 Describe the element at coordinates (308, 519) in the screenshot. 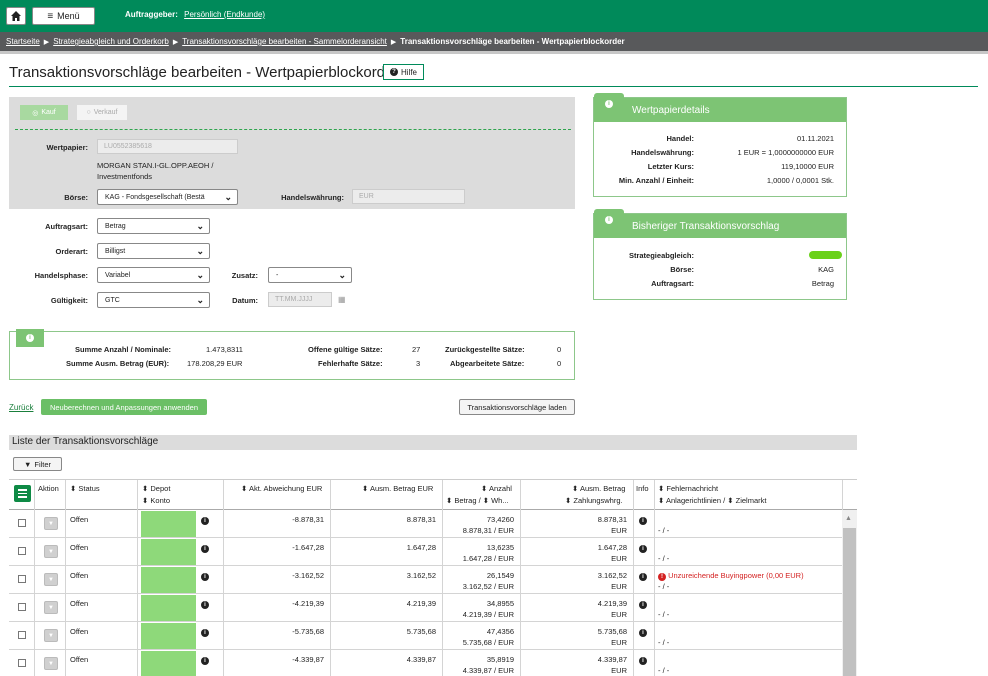

I see `row-abweichung: -8.878,31` at that location.